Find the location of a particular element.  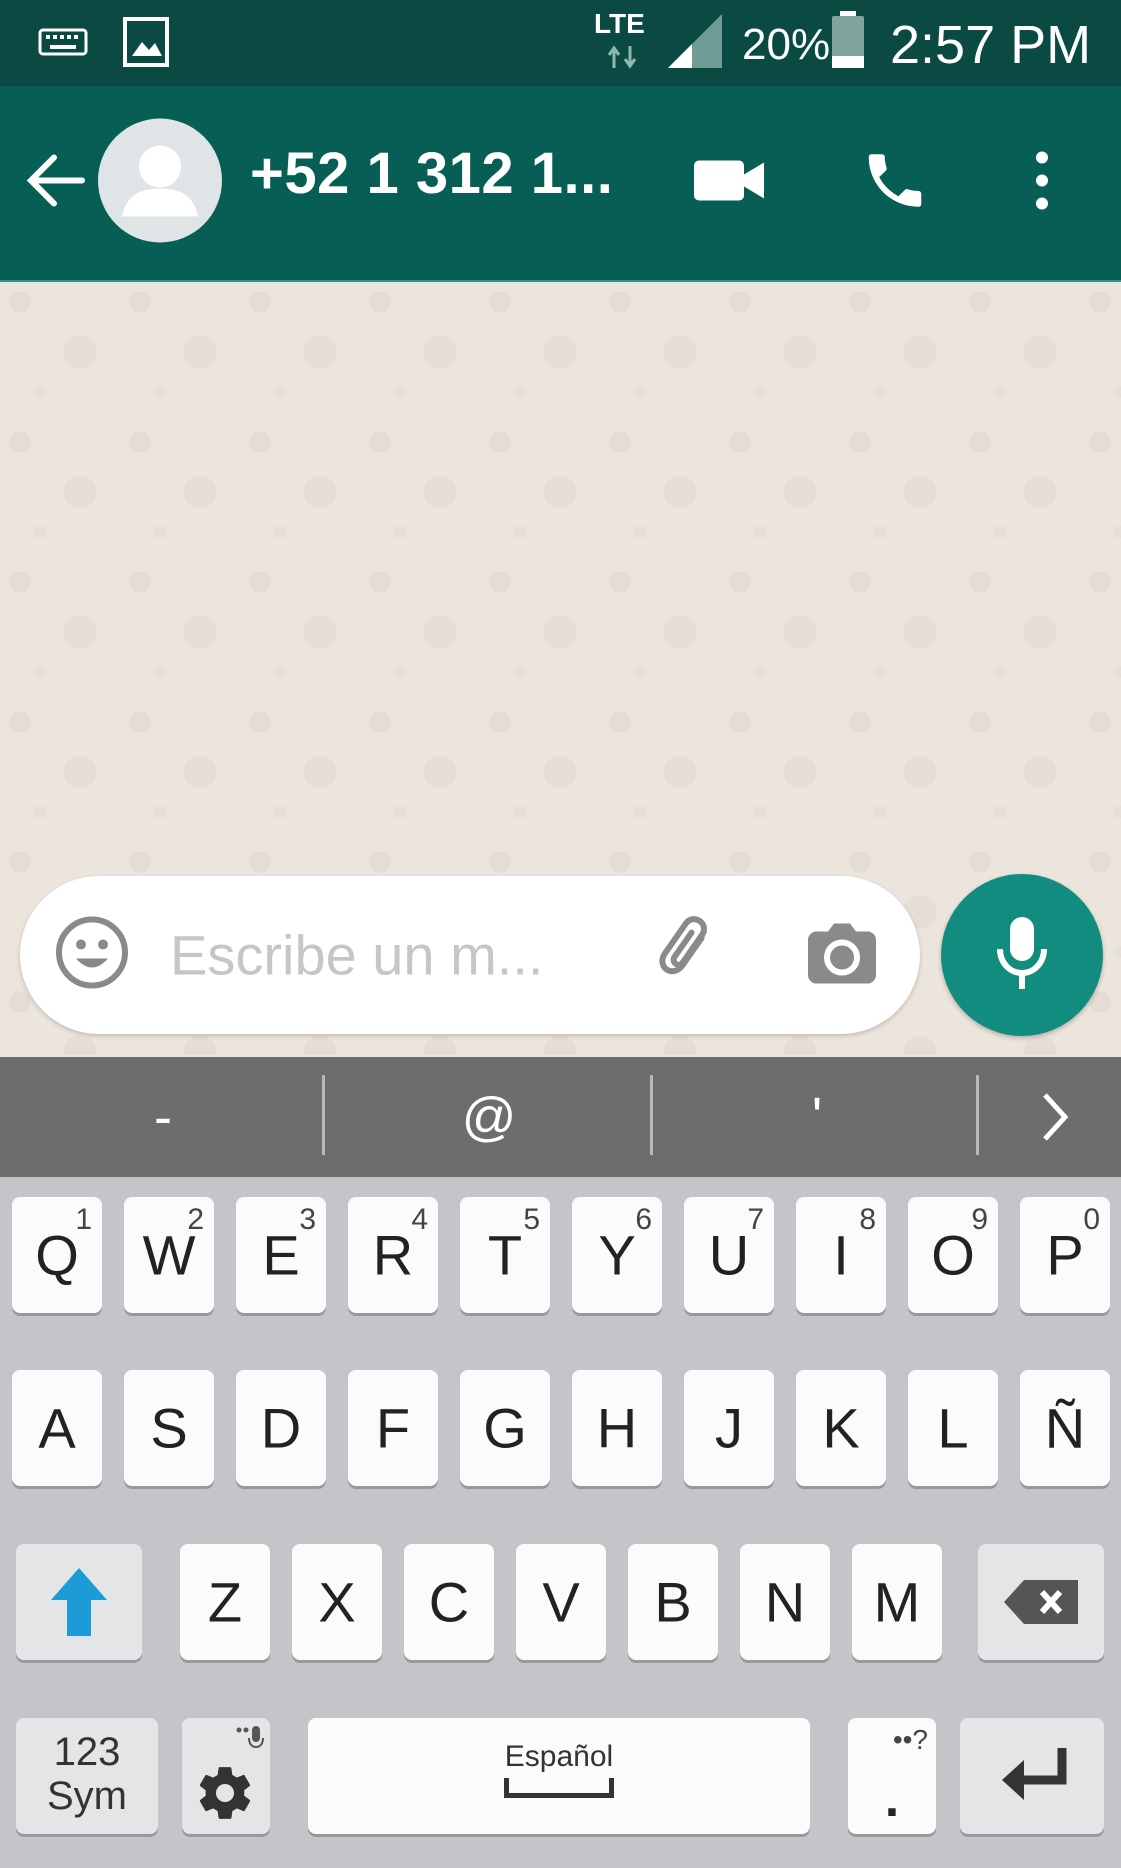

key-label: N is located at coordinates (785, 1602).